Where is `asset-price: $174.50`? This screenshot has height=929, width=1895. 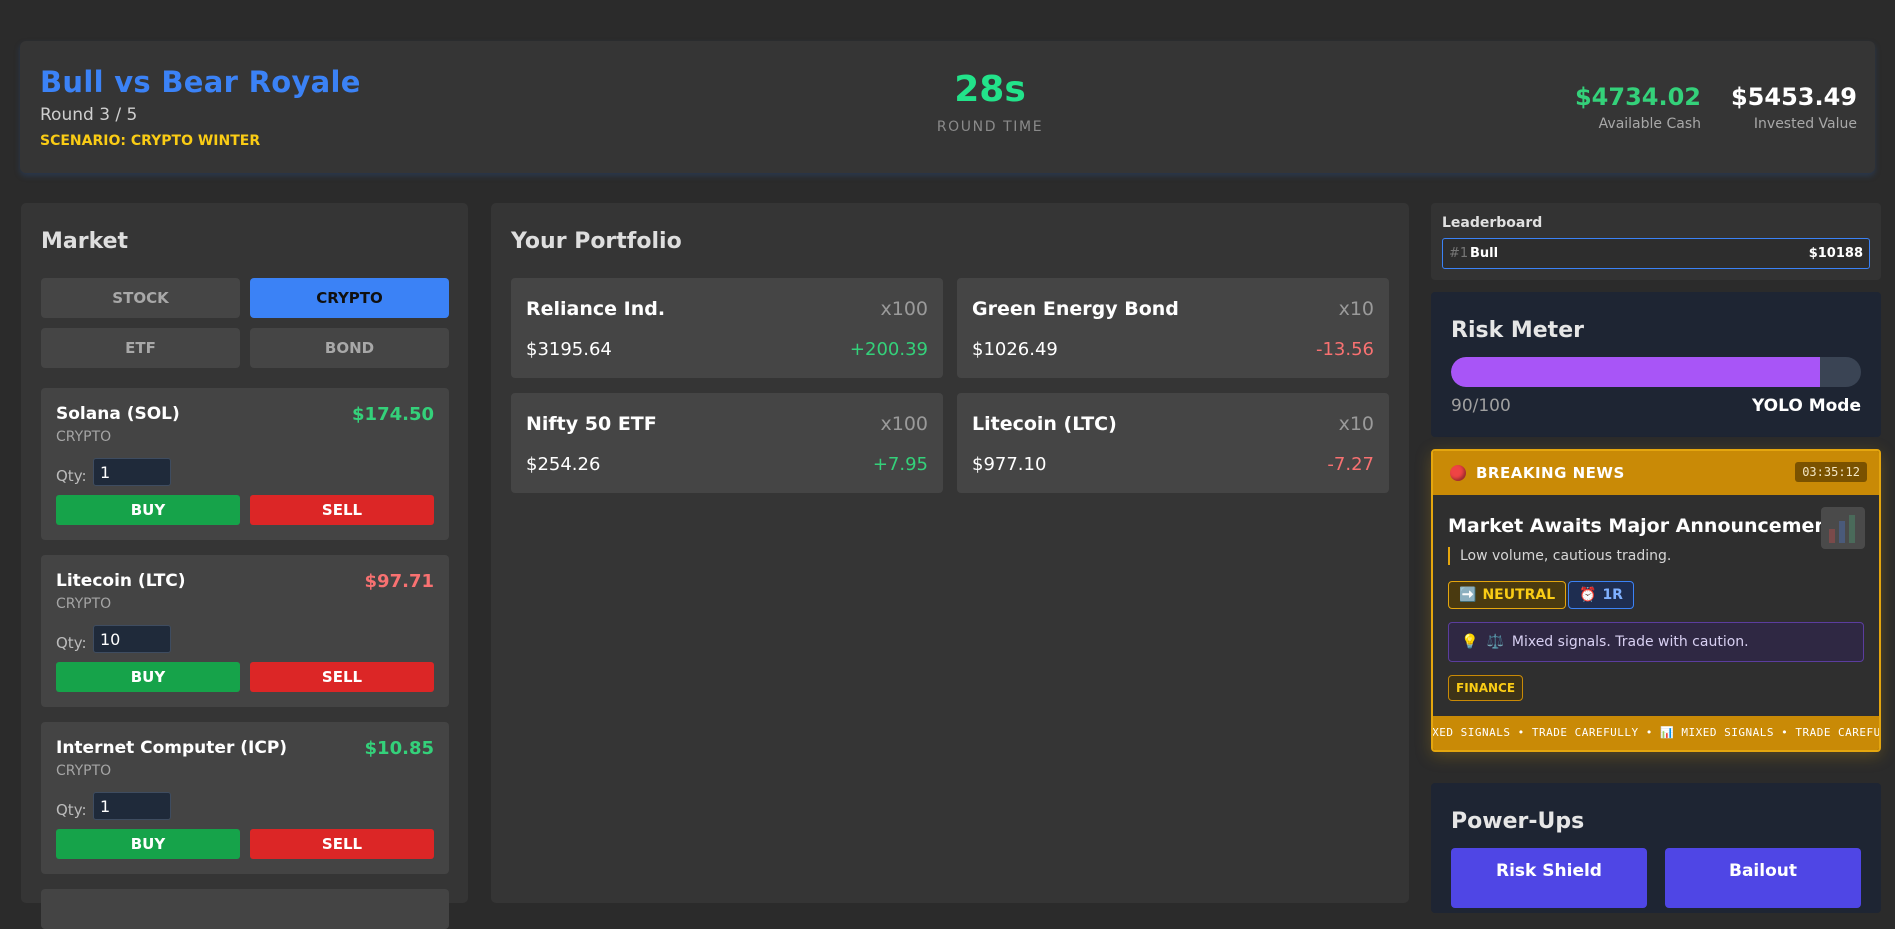 asset-price: $174.50 is located at coordinates (393, 414).